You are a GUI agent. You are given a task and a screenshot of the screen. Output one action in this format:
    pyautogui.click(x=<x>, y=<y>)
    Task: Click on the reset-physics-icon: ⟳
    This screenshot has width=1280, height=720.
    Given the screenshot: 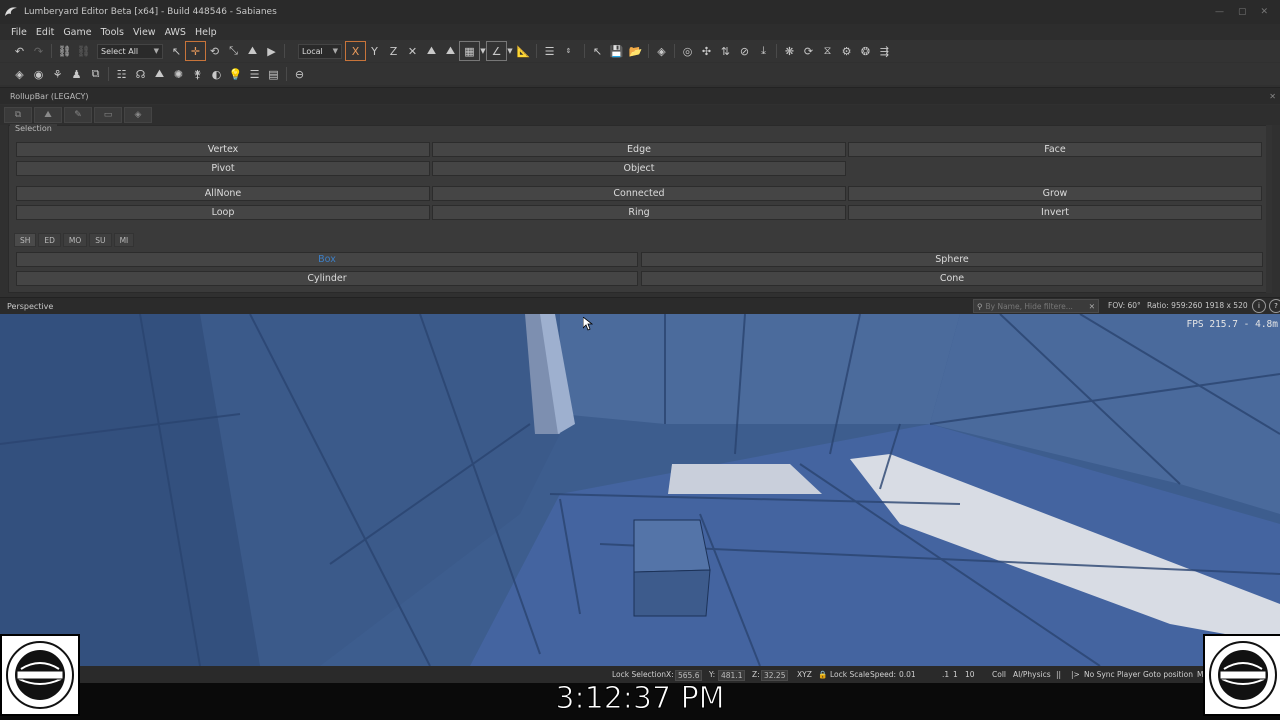 What is the action you would take?
    pyautogui.click(x=808, y=51)
    